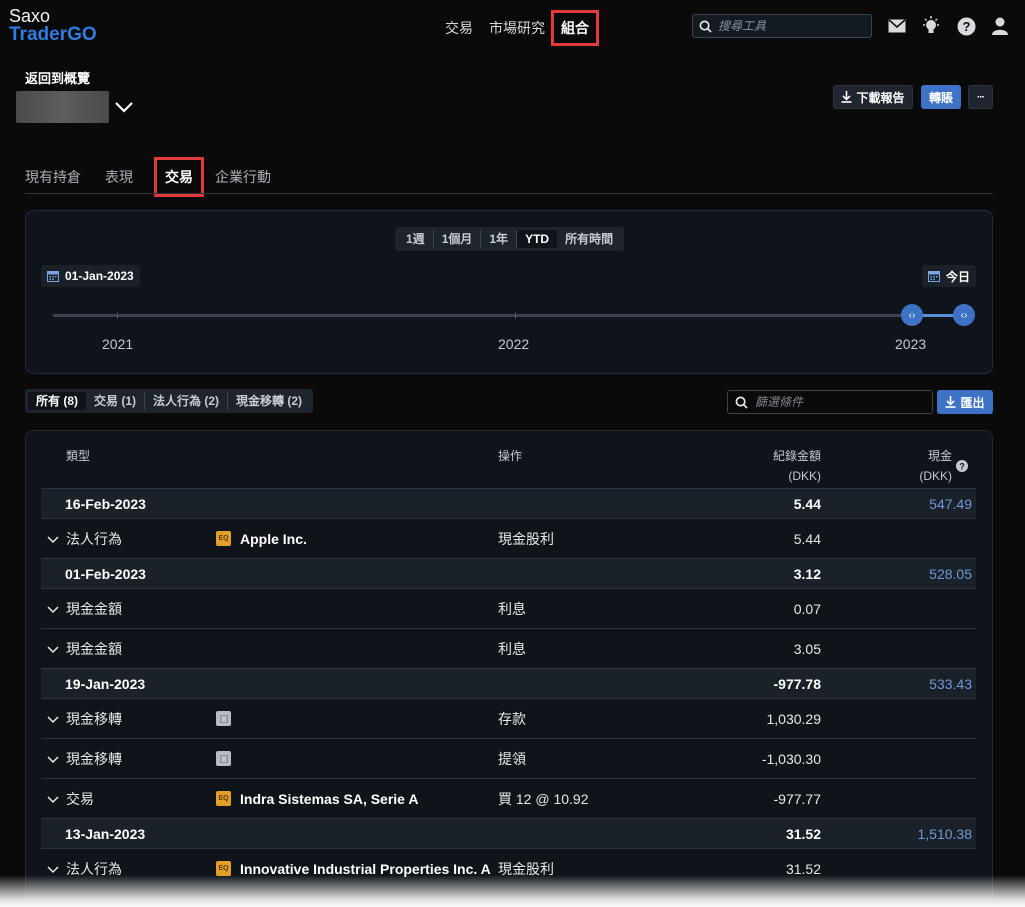 The height and width of the screenshot is (907, 1025). I want to click on instrument-search, so click(782, 26).